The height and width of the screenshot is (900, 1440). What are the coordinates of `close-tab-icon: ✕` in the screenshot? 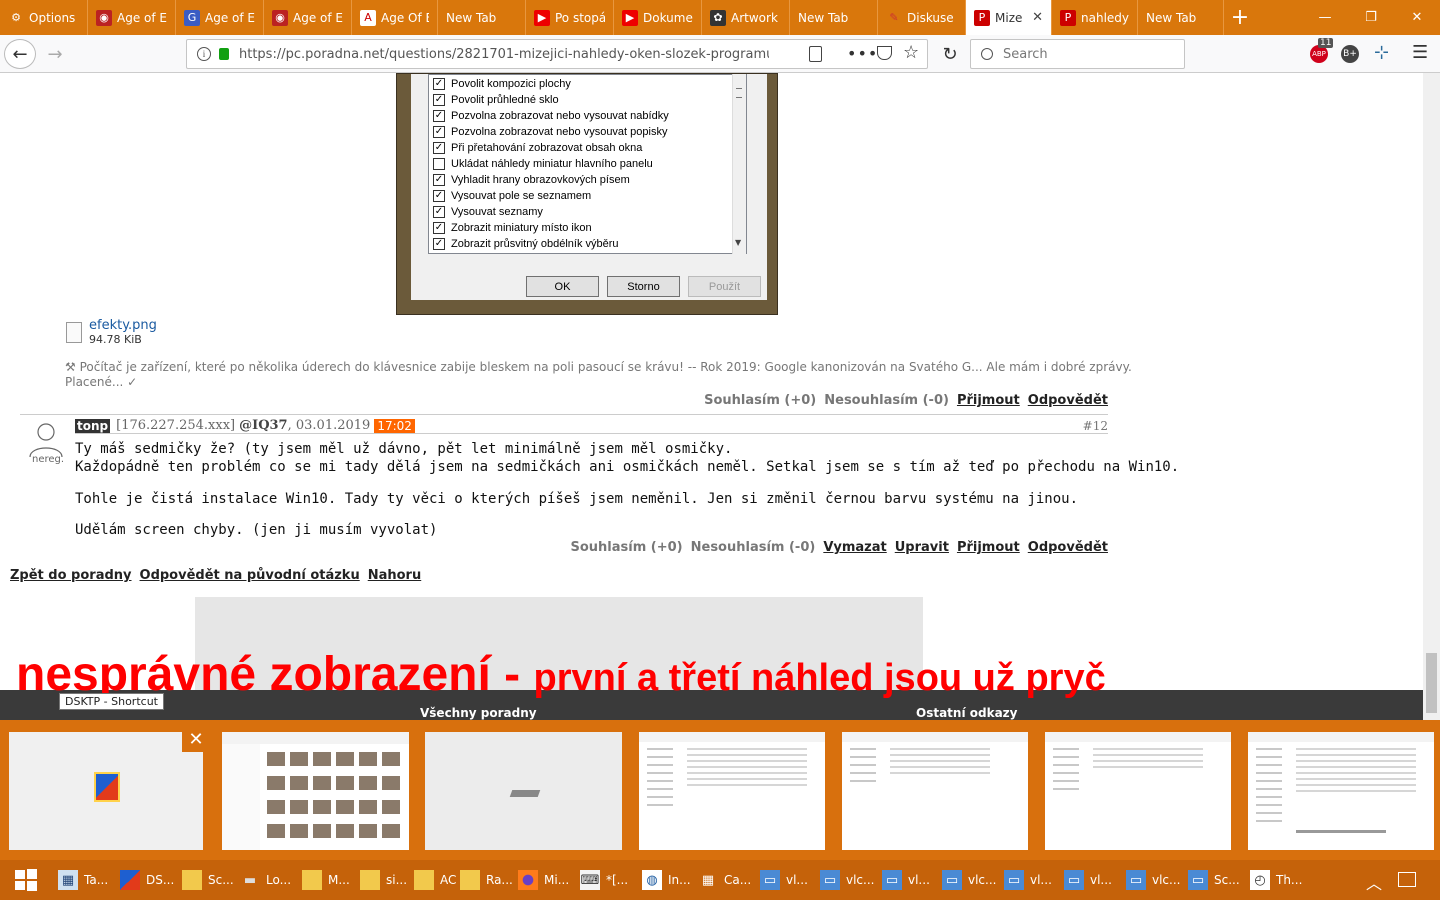 It's located at (1037, 17).